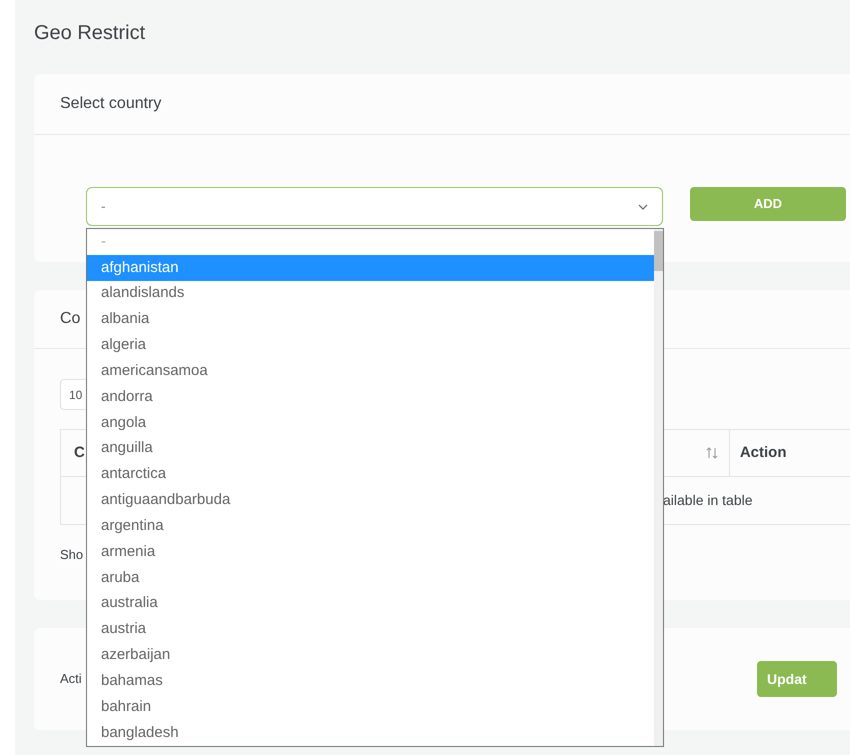  What do you see at coordinates (79, 453) in the screenshot?
I see `column-header: C` at bounding box center [79, 453].